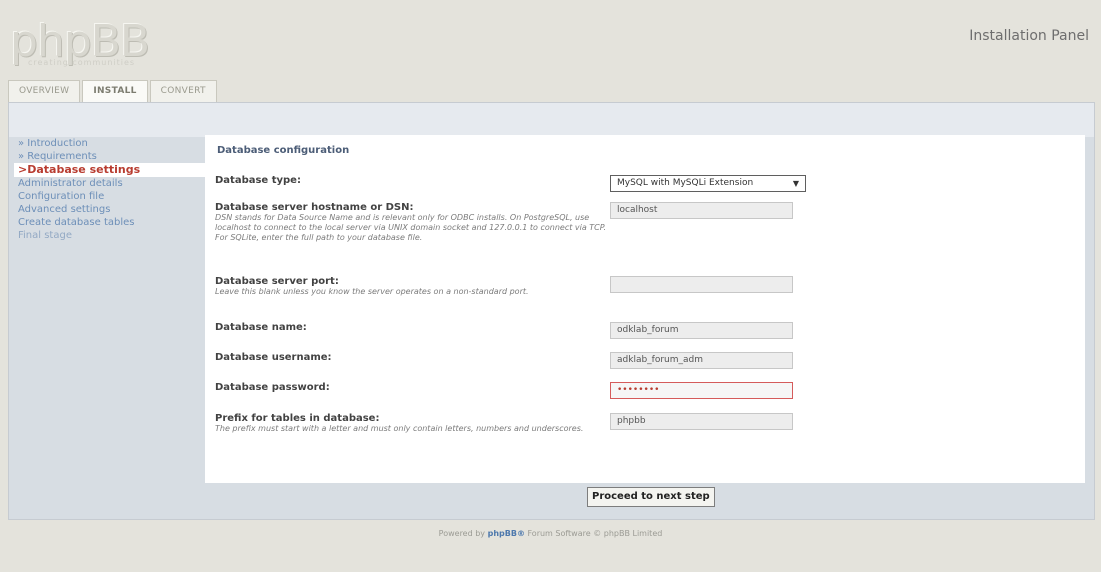  Describe the element at coordinates (64, 209) in the screenshot. I see `sidebar-item-advanced-settings: Advanced settings` at that location.